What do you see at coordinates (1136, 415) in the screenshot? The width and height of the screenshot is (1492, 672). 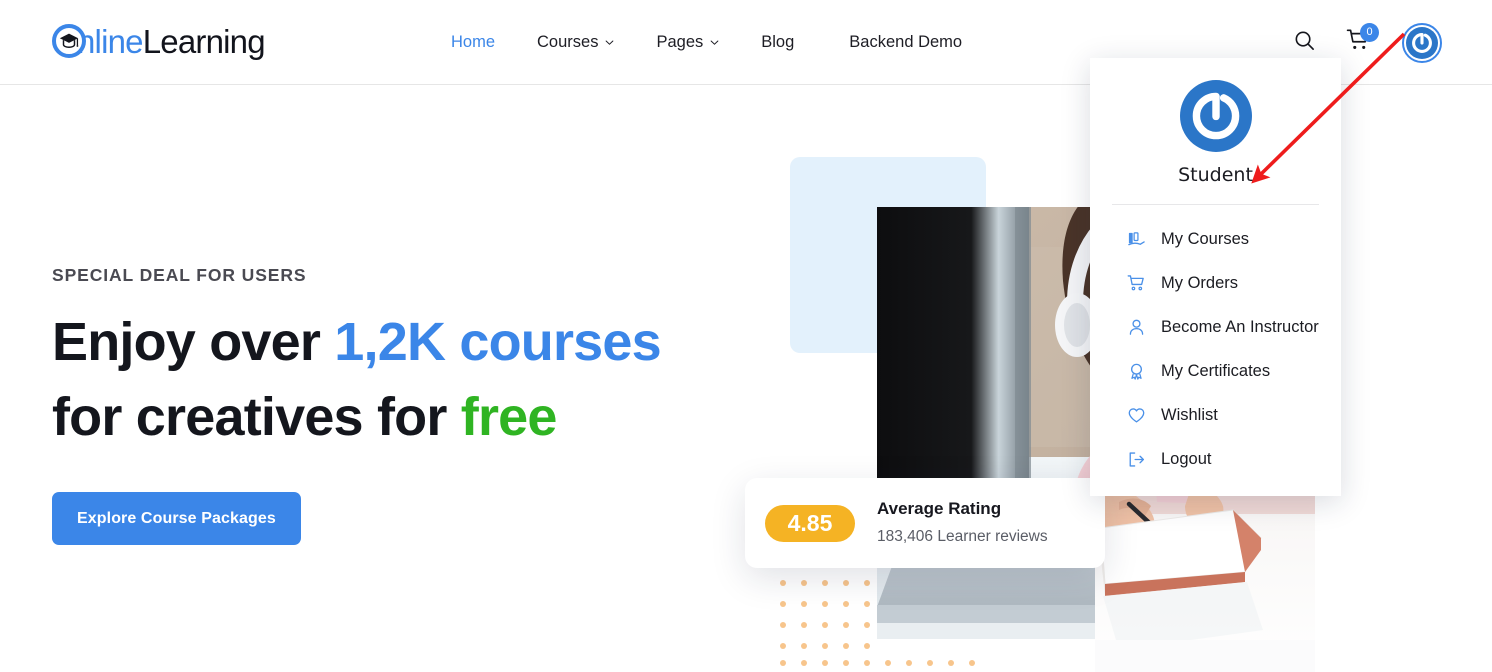 I see `heart-icon` at bounding box center [1136, 415].